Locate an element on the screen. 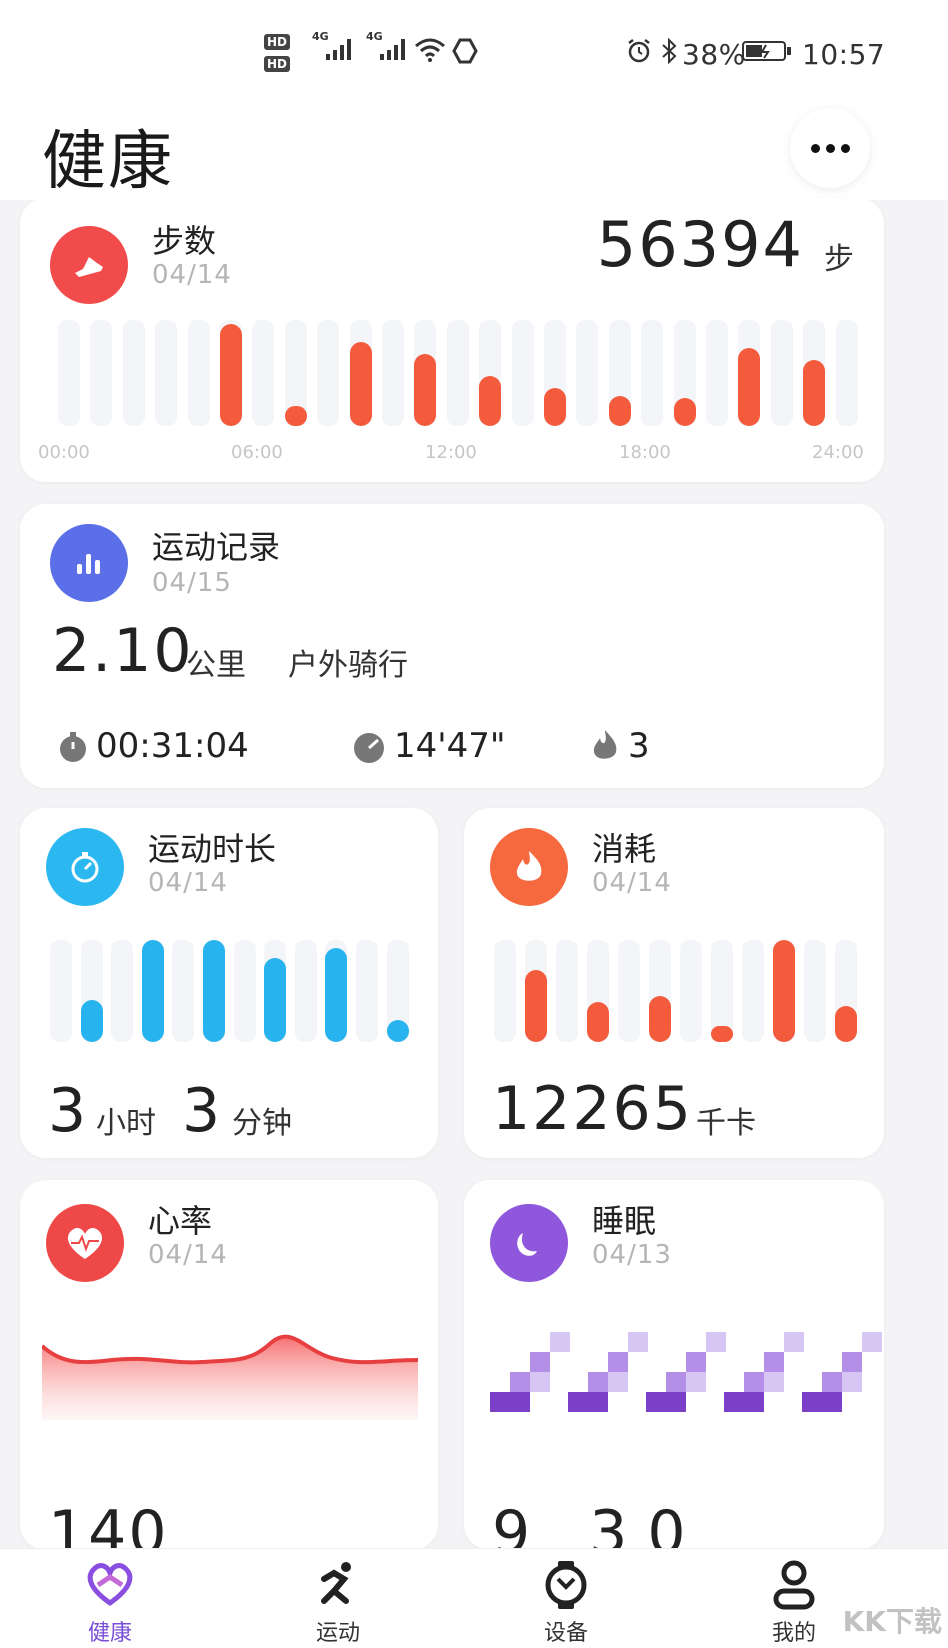 The height and width of the screenshot is (1648, 948). nfc-icon is located at coordinates (465, 51).